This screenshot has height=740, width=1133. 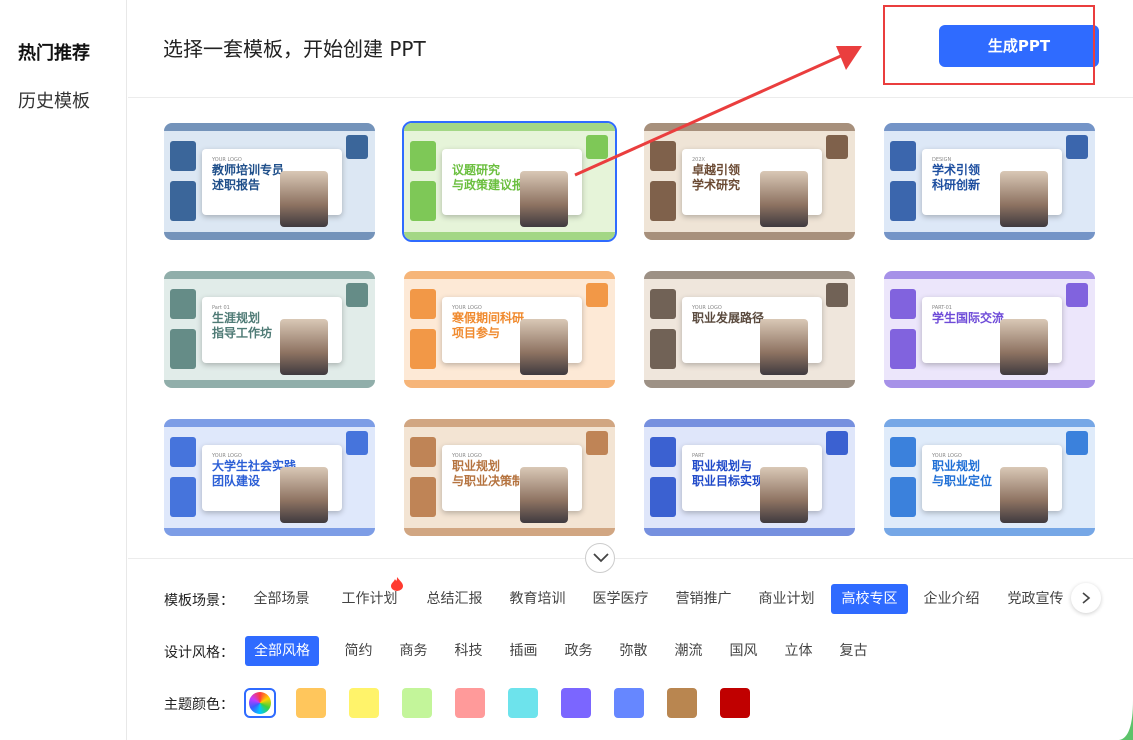 I want to click on style-tag: 国风, so click(x=743, y=651).